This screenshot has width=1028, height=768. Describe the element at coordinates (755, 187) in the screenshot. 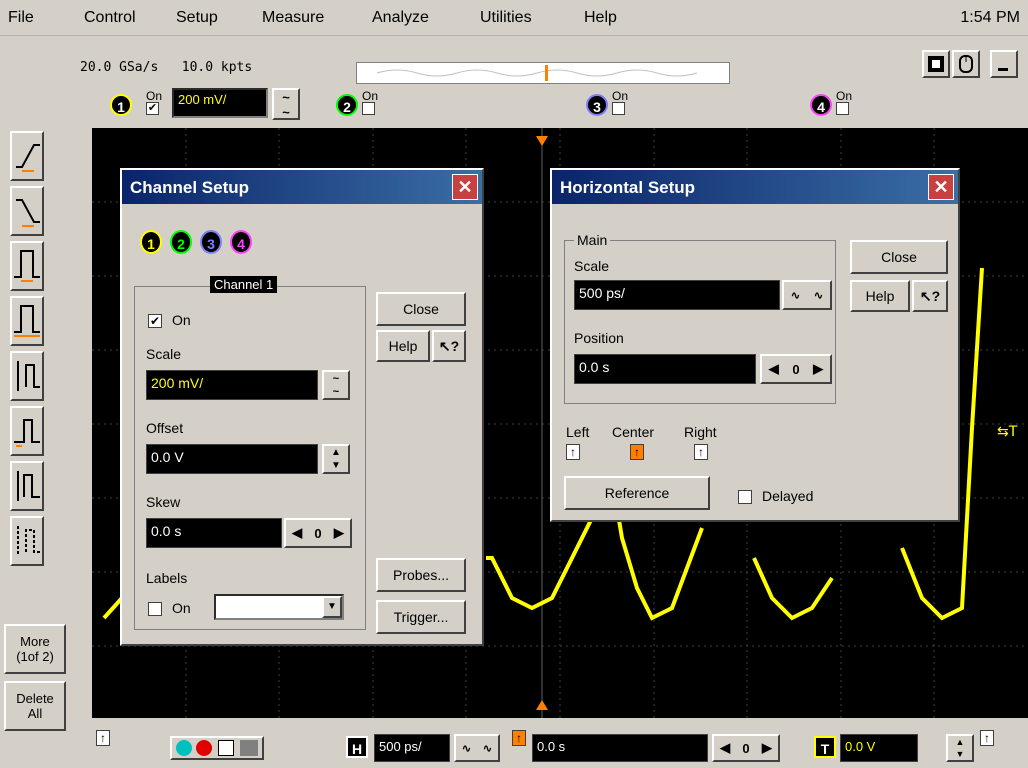

I see `horizontal-setup-title-bar: Horizontal Setup ✕` at that location.